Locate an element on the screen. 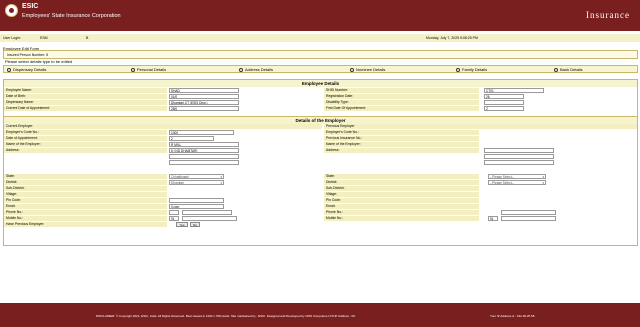 The image size is (640, 327). phone-std-field is located at coordinates (174, 212).